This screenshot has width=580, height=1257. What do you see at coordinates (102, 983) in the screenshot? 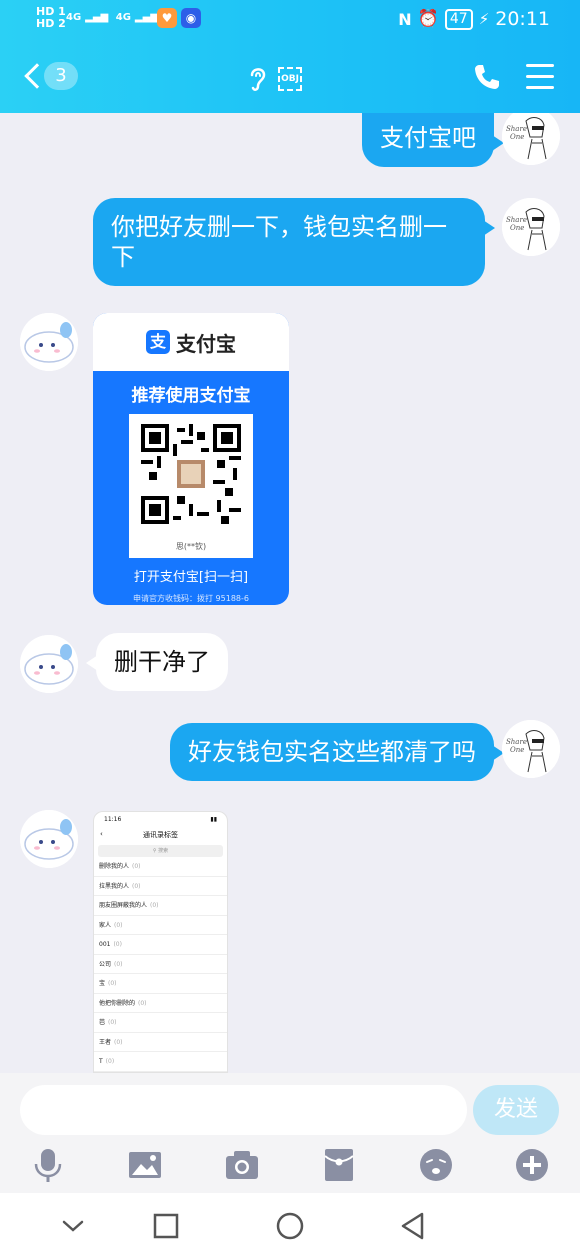
I see `thumb-row-label: 宝` at bounding box center [102, 983].